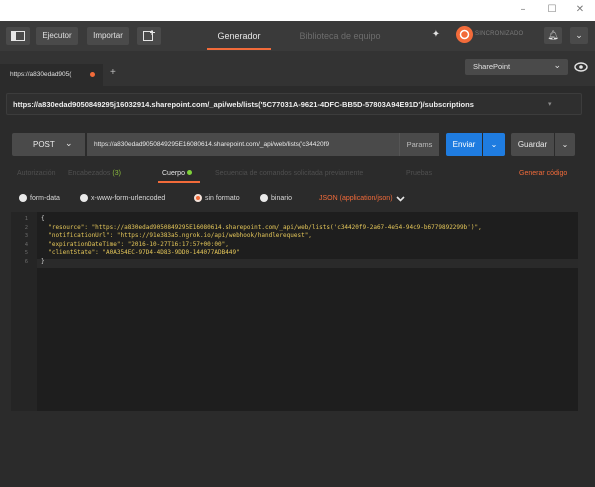  Describe the element at coordinates (222, 198) in the screenshot. I see `radio-raw-label: sin formato` at that location.